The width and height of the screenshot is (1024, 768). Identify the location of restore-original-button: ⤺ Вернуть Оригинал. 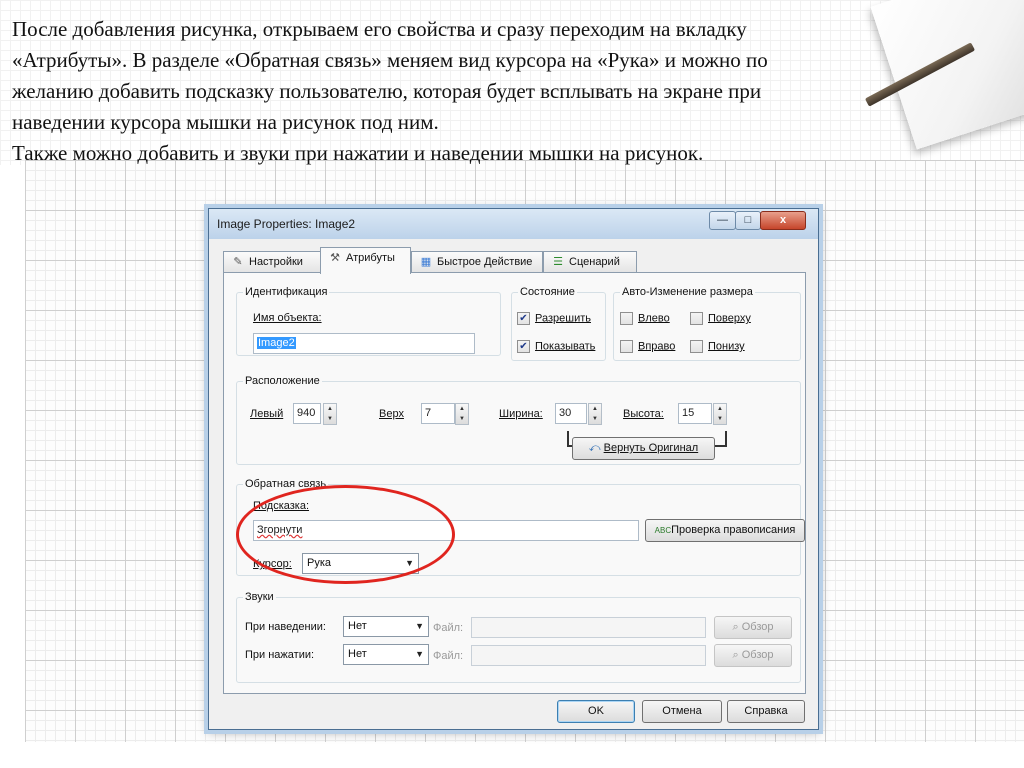
(643, 448).